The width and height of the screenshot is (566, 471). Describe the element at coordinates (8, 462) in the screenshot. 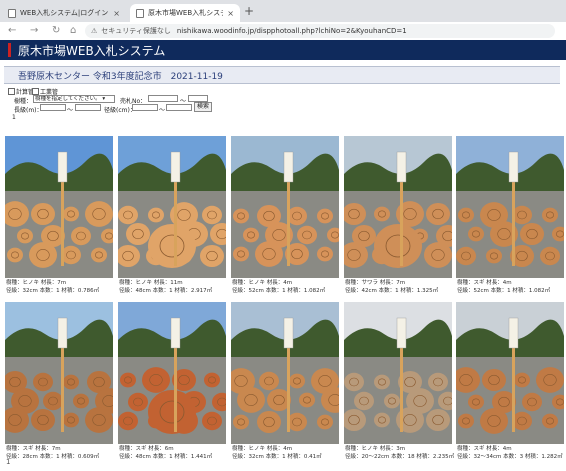

I see `page-footer: 1` at that location.